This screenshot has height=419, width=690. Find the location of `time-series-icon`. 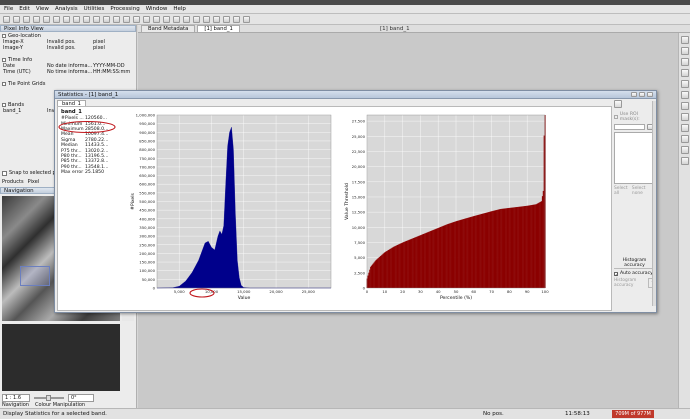

time-series-icon is located at coordinates (684, 106).